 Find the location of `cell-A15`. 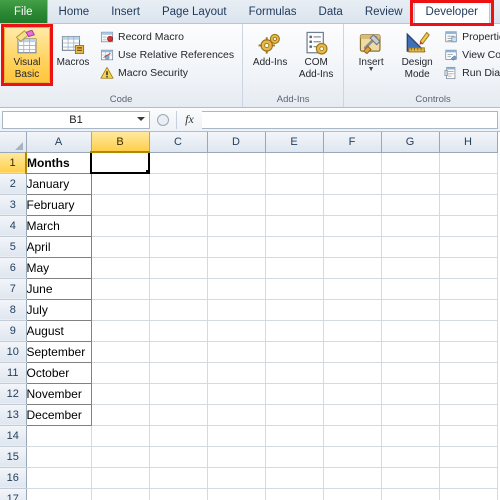

cell-A15 is located at coordinates (59, 457).